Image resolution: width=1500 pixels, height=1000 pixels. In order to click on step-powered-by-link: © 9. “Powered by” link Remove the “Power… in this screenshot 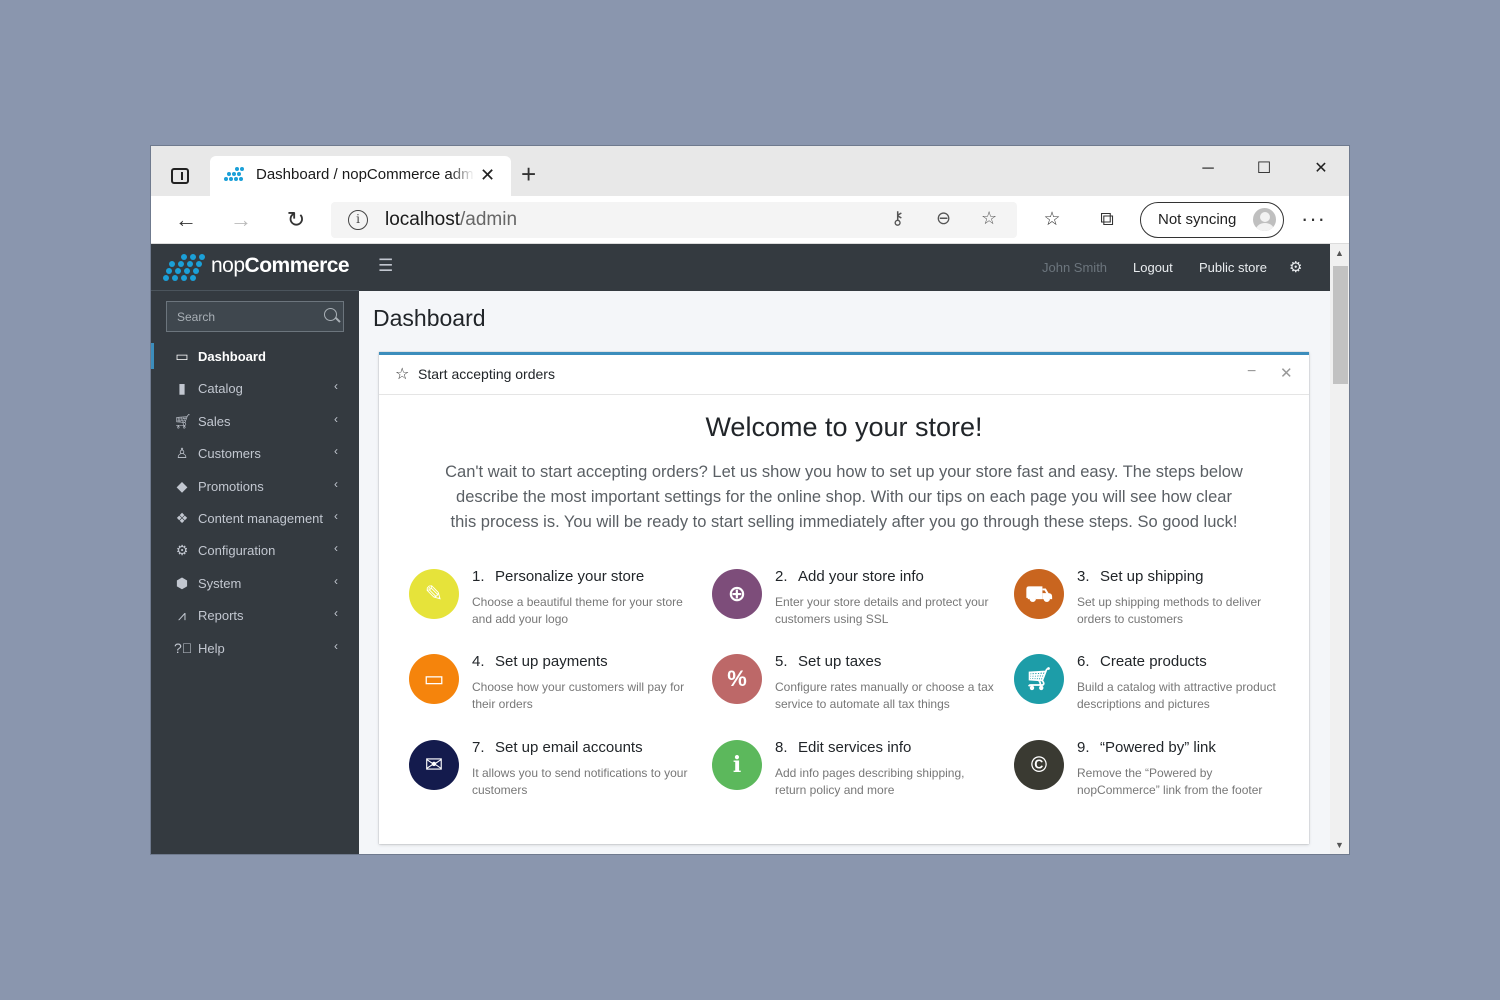, I will do `click(1124, 773)`.